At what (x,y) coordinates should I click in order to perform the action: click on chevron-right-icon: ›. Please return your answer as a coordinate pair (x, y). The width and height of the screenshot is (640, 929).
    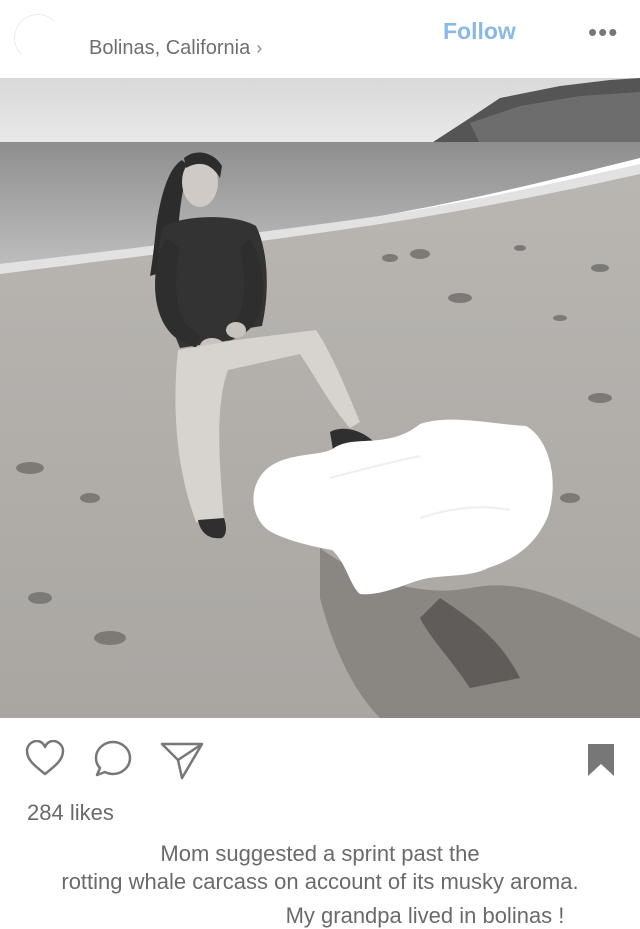
    Looking at the image, I should click on (259, 48).